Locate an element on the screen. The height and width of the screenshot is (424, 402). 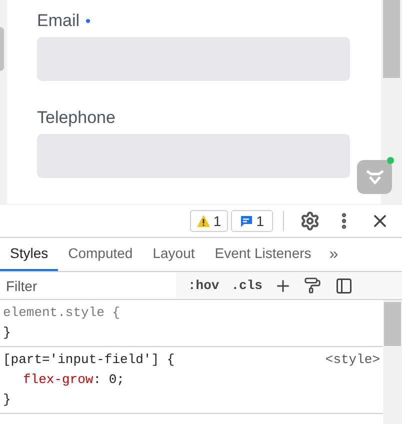
messages-button: 1 is located at coordinates (252, 221).